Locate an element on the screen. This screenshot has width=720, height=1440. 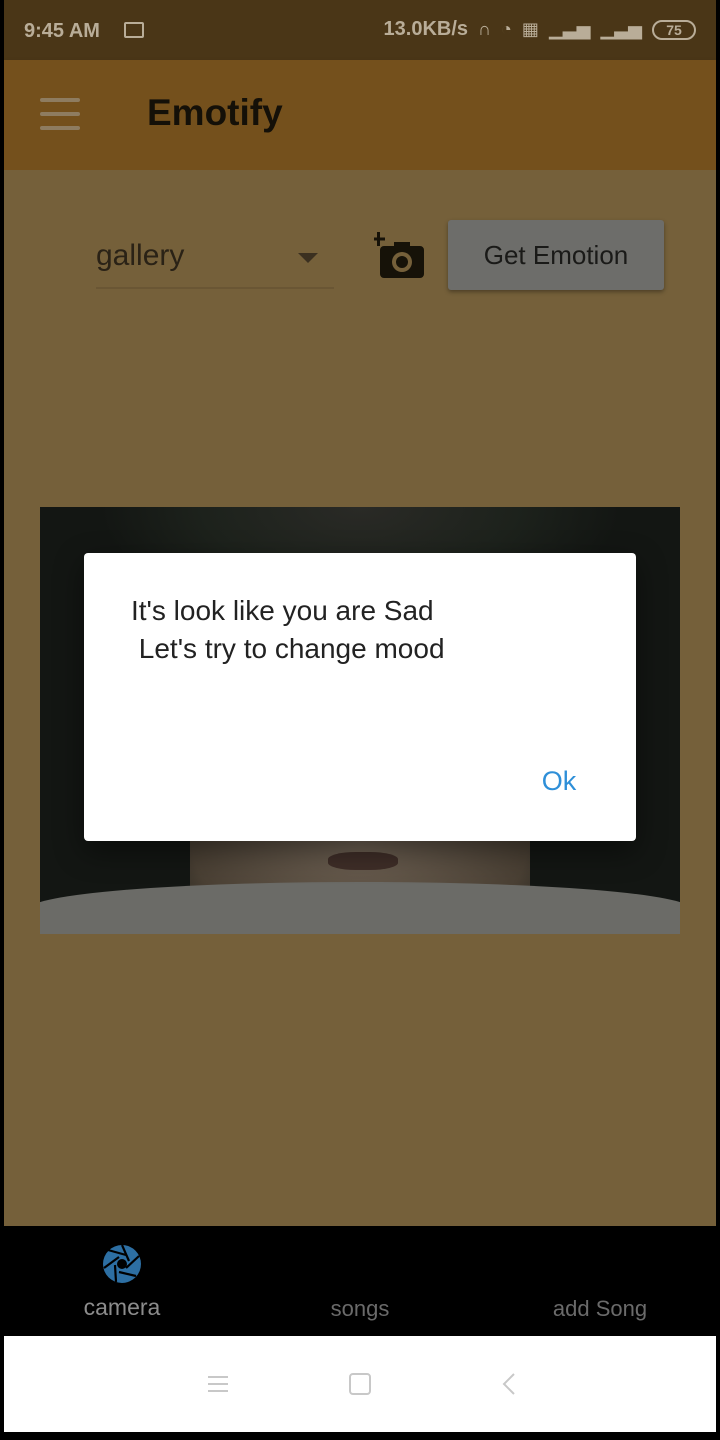
hamburger-menu-icon is located at coordinates (60, 114).